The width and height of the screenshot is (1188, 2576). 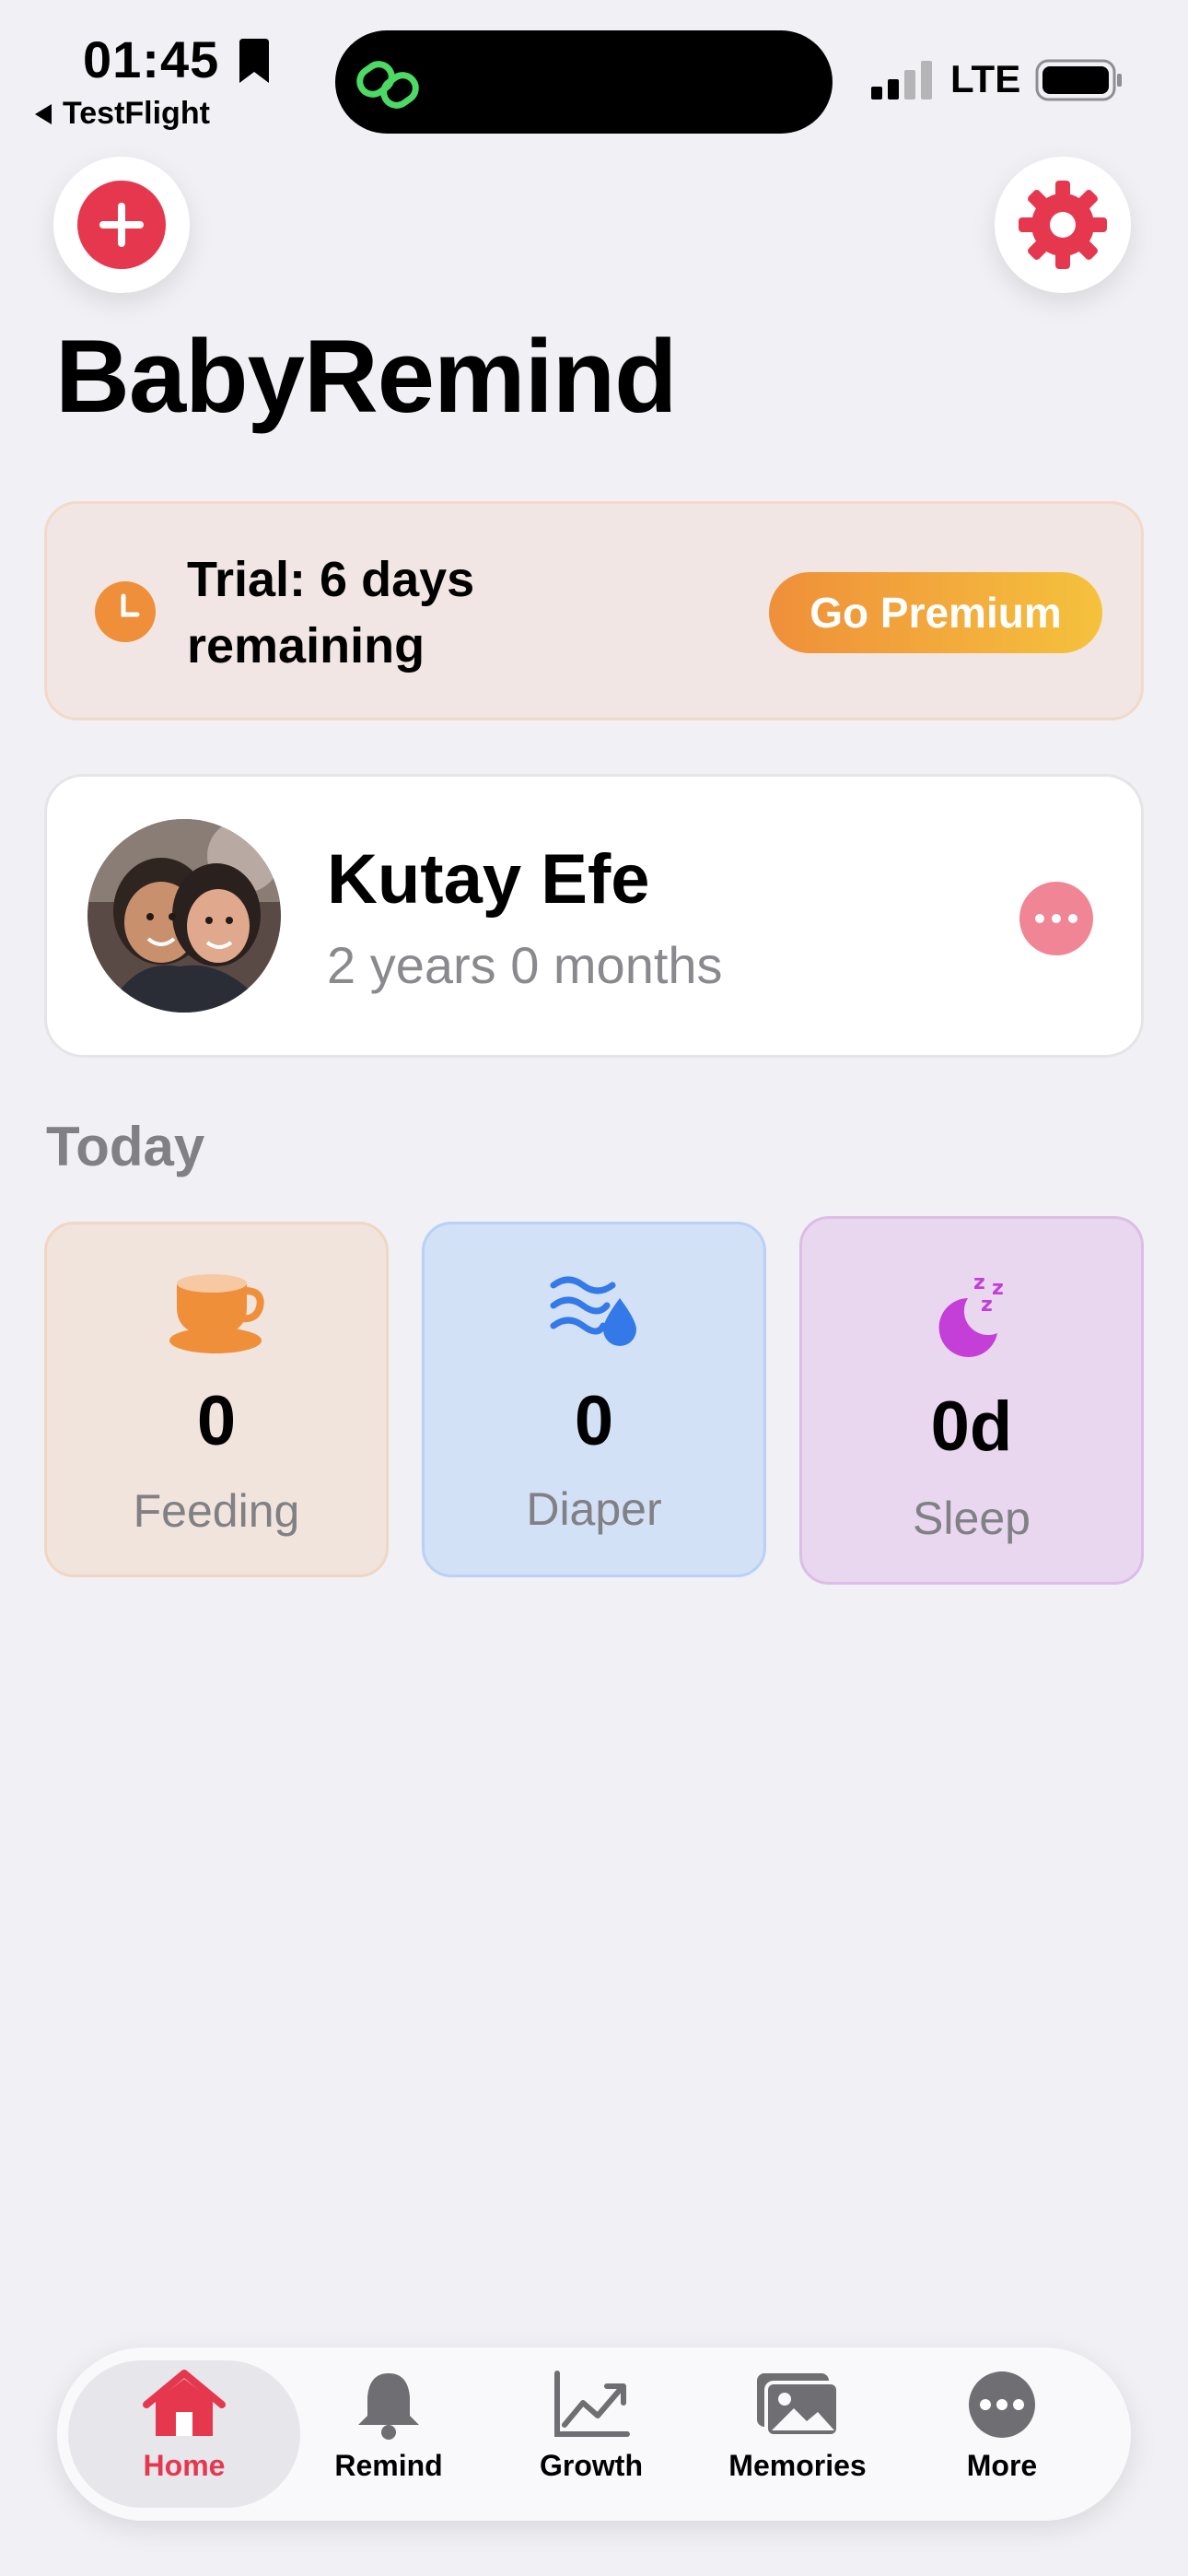 What do you see at coordinates (125, 611) in the screenshot?
I see `clock-icon` at bounding box center [125, 611].